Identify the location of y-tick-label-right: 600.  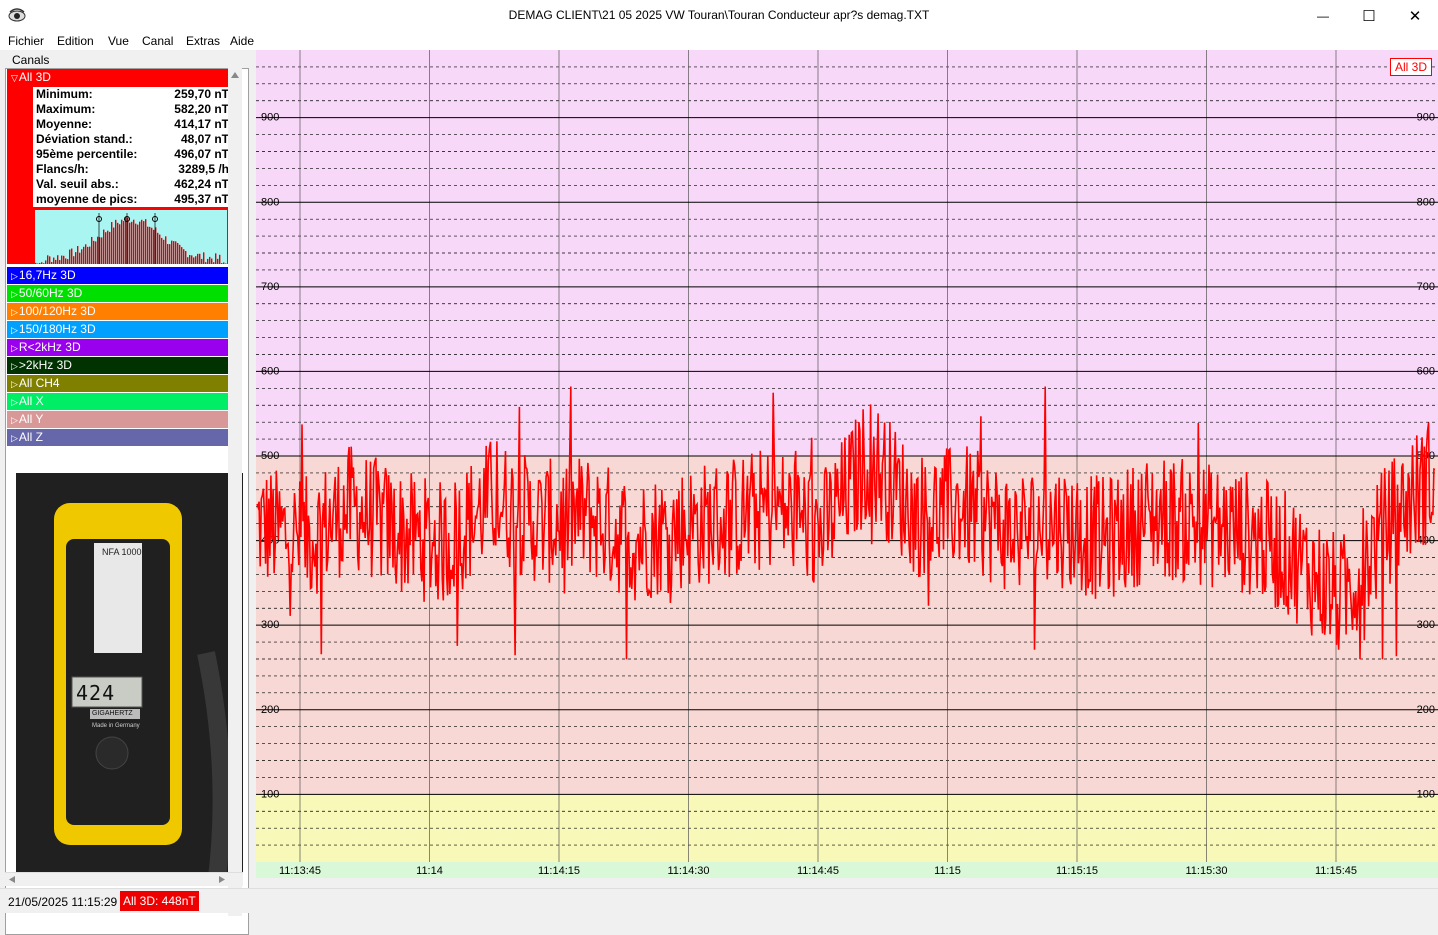
(1426, 371).